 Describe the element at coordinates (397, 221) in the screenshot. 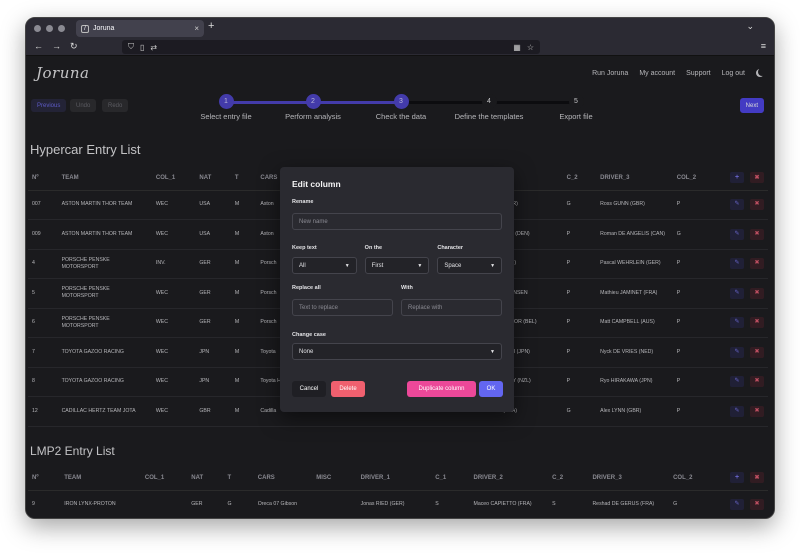

I see `rename-input: New name` at that location.